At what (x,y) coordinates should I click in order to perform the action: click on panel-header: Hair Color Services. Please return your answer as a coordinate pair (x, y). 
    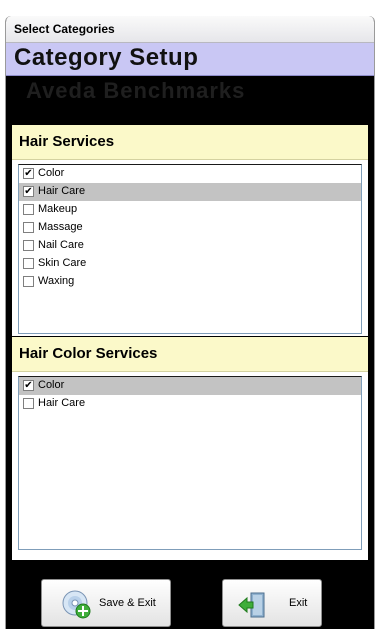
    Looking at the image, I should click on (190, 354).